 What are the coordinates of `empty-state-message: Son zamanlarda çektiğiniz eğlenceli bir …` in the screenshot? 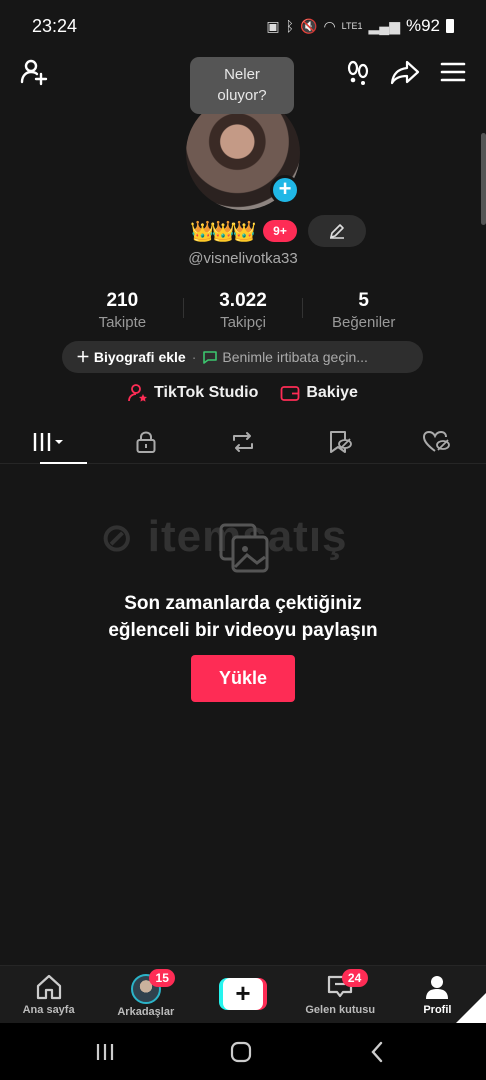 It's located at (243, 617).